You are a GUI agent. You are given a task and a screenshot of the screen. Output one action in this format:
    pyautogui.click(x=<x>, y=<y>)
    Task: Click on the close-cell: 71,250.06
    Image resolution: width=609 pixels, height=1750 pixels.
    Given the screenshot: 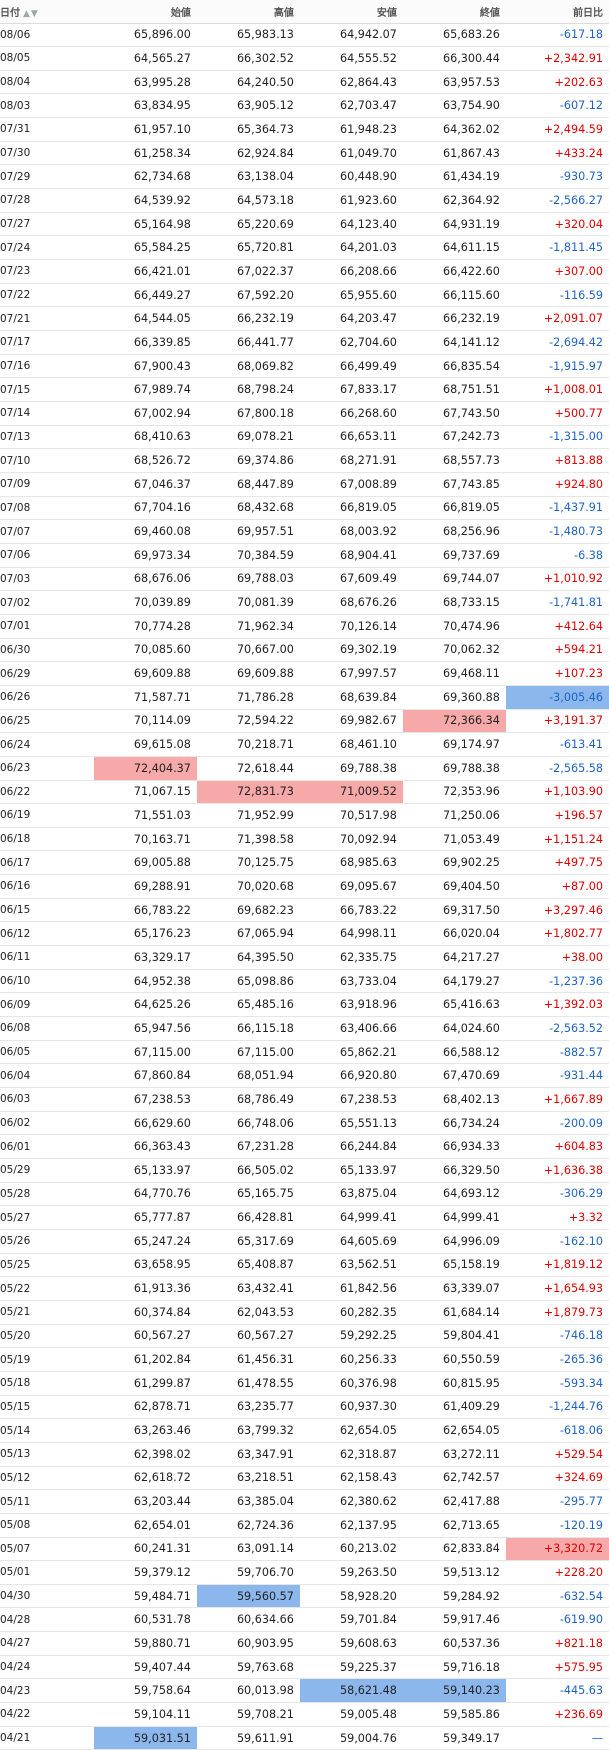 What is the action you would take?
    pyautogui.click(x=454, y=815)
    